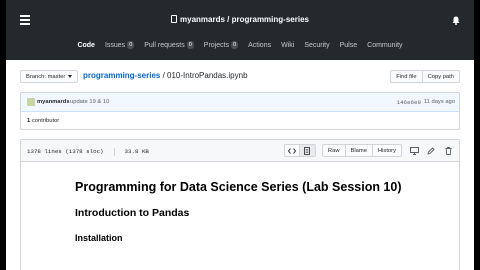  Describe the element at coordinates (70, 76) in the screenshot. I see `caret-down-icon` at that location.